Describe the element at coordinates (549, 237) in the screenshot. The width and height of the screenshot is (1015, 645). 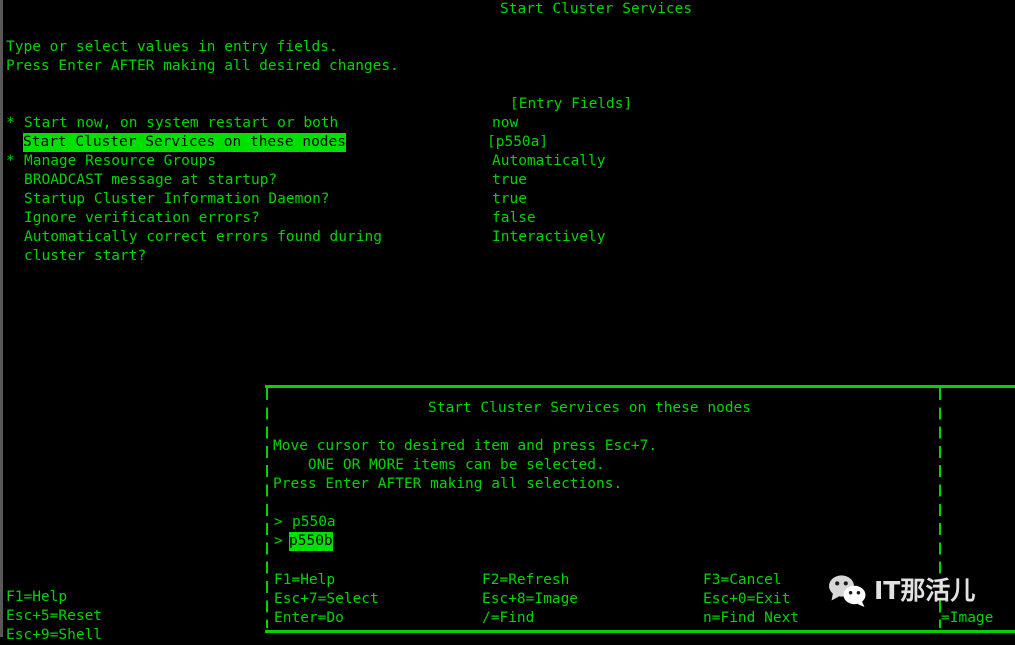
I see `field-value-auto-correct-errors: Interactively` at that location.